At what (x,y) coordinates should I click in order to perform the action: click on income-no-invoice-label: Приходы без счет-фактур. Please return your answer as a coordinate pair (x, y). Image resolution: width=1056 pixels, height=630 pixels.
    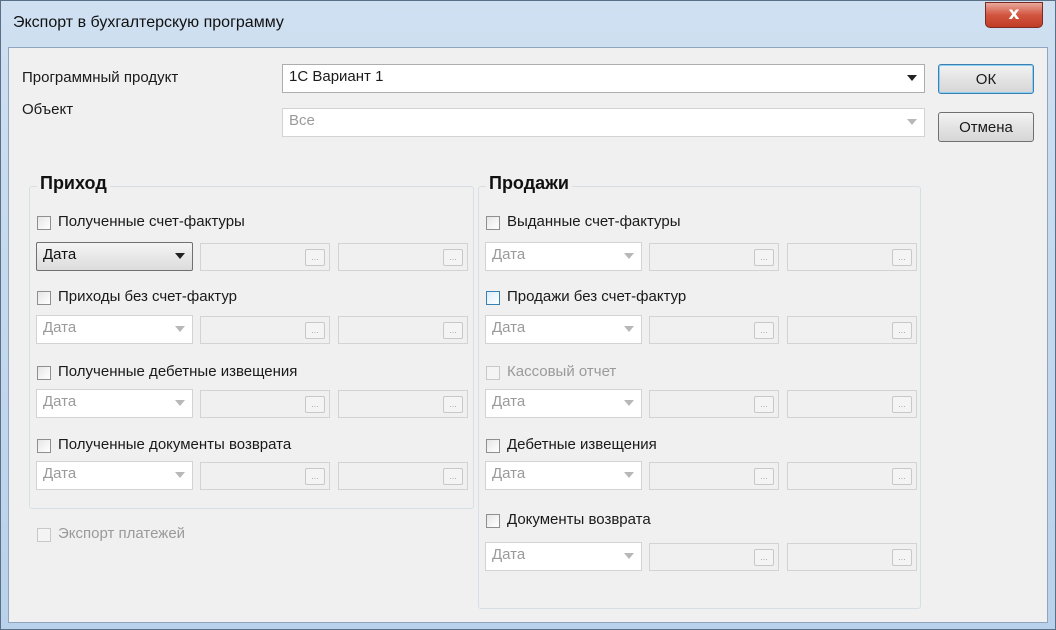
    Looking at the image, I should click on (148, 296).